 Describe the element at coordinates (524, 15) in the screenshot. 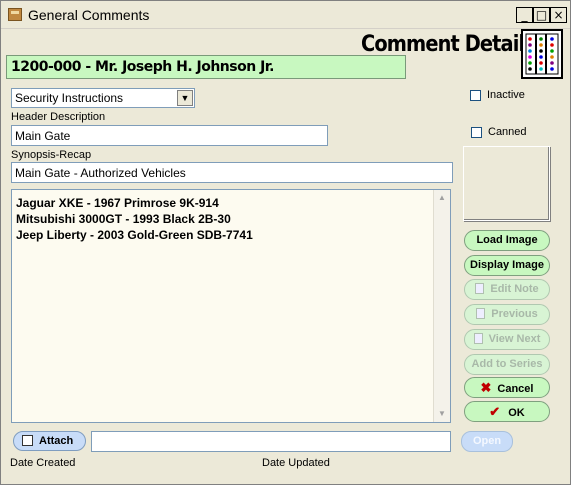

I see `minimize-button: _` at that location.